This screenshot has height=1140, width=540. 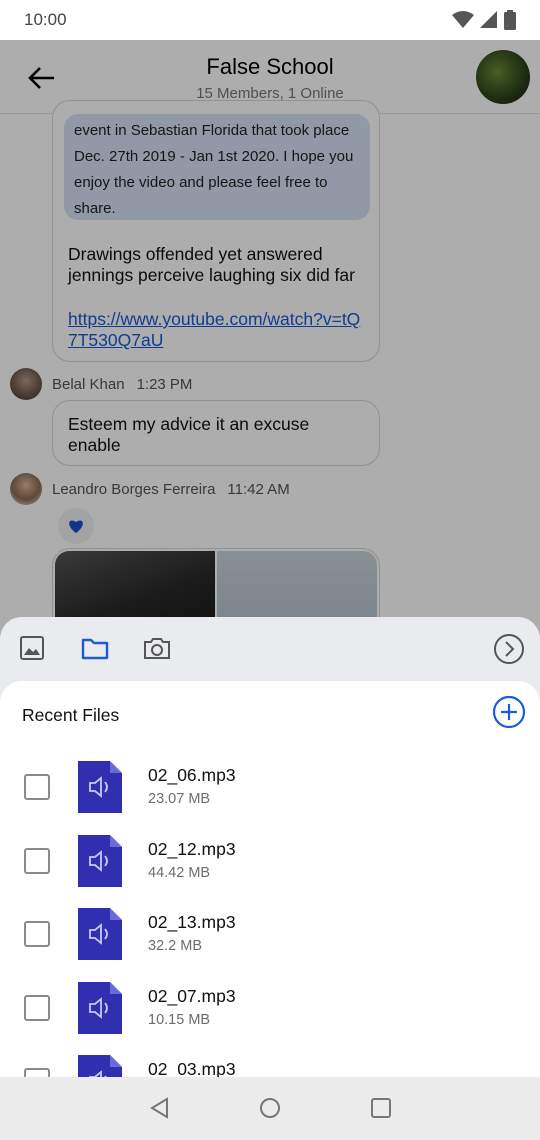 What do you see at coordinates (179, 1020) in the screenshot?
I see `file-size: 10.15 MB` at bounding box center [179, 1020].